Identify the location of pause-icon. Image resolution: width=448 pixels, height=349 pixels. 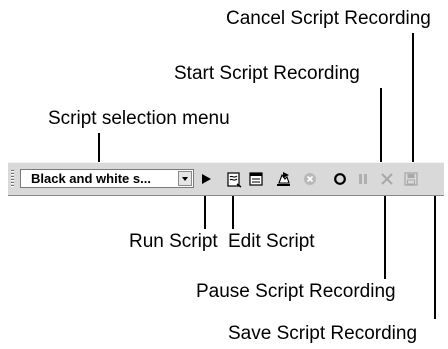
(363, 179).